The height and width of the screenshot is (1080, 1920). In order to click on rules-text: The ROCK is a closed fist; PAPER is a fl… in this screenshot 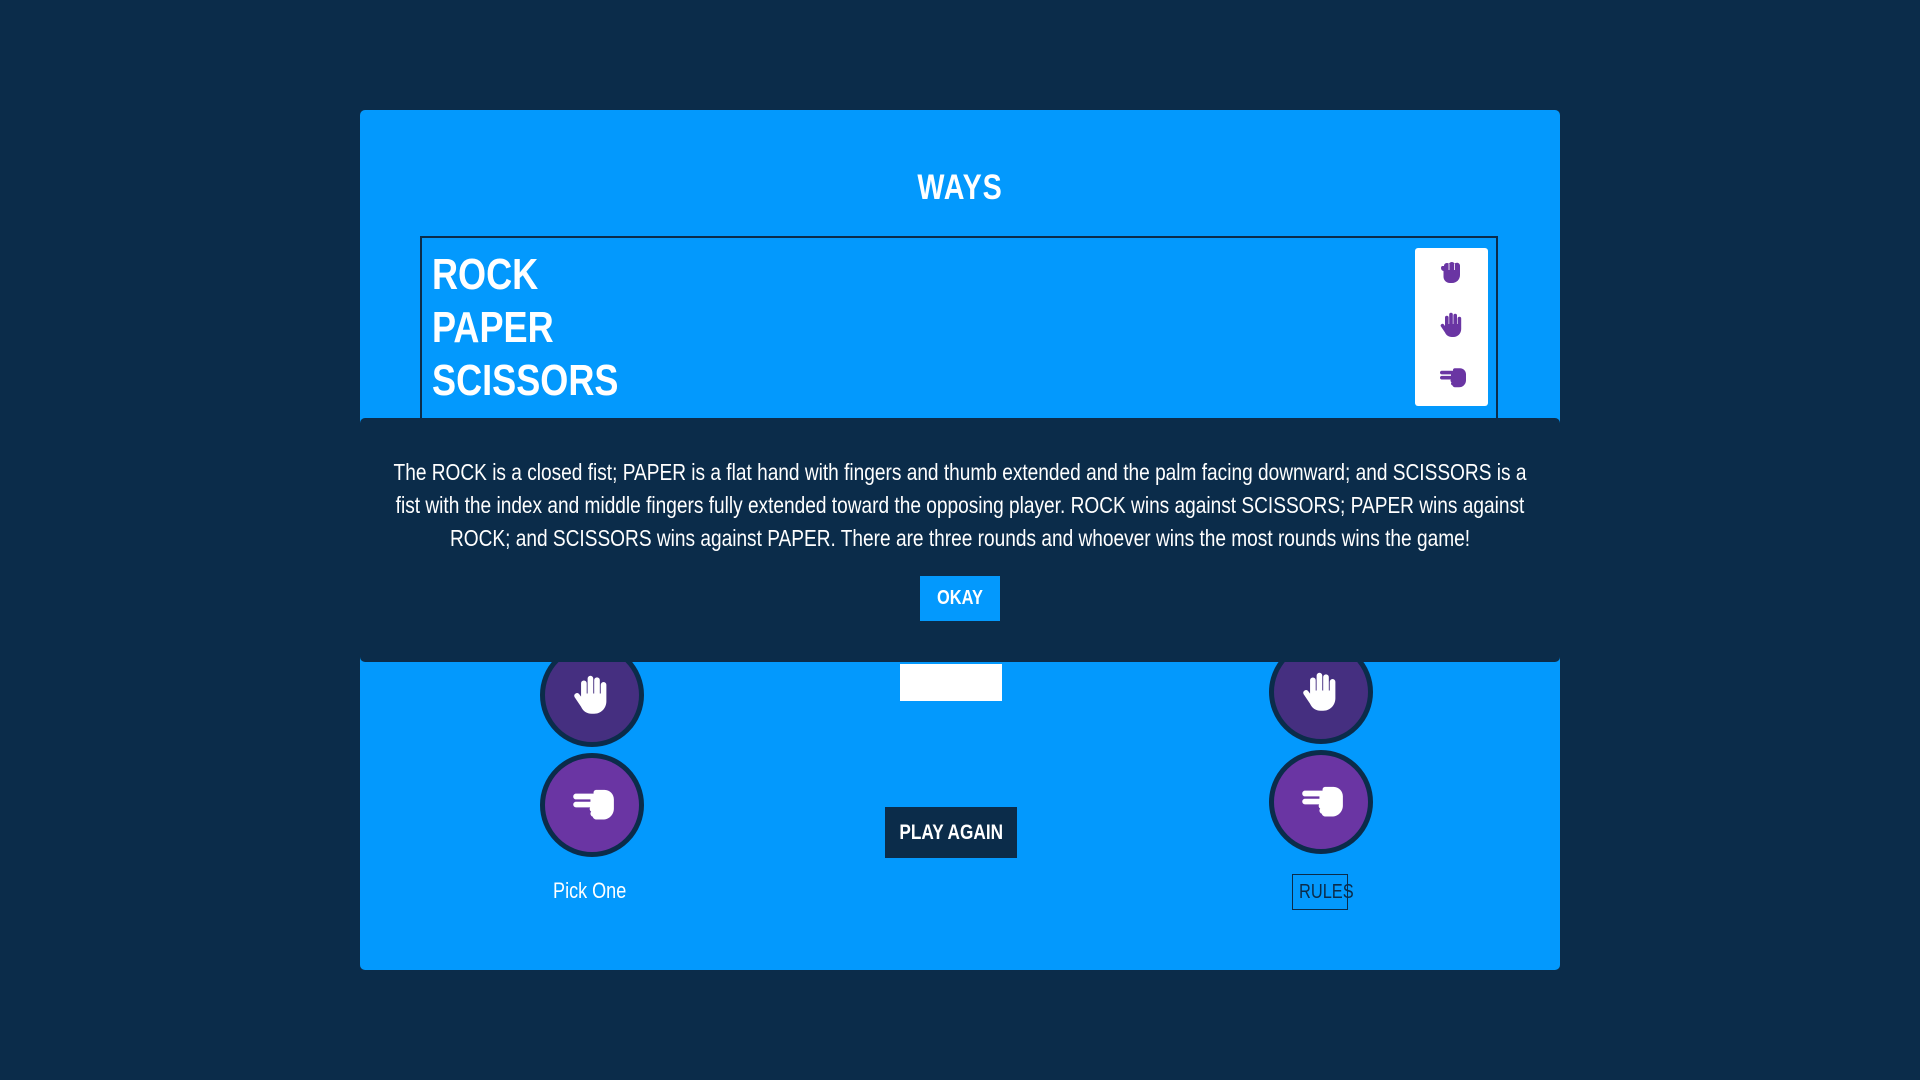, I will do `click(960, 505)`.